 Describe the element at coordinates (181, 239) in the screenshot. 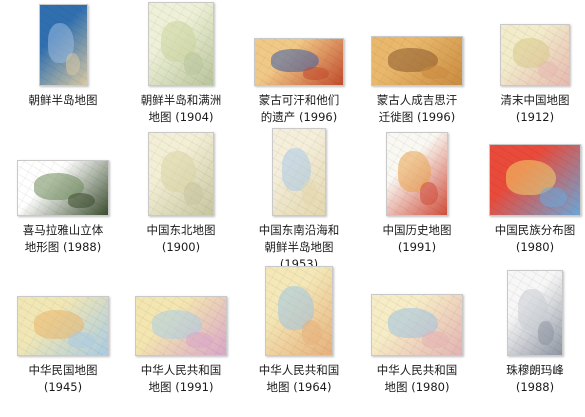

I see `file-name-label: 中国东北地图 (1900)` at that location.